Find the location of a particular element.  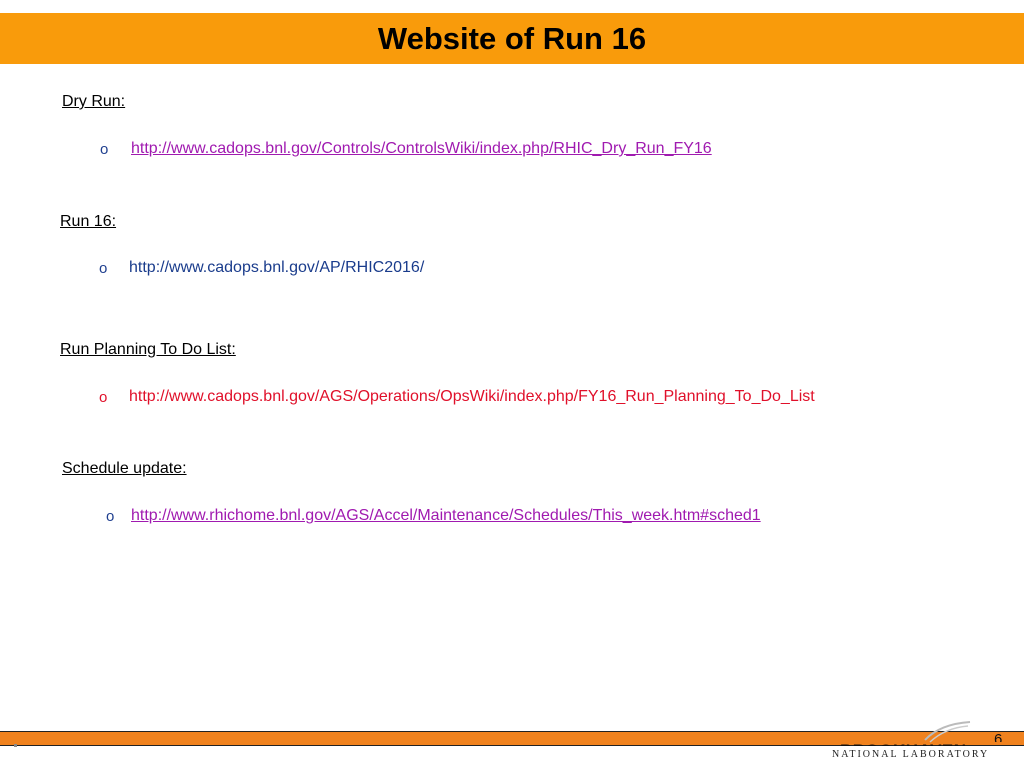

heading-run-planning: Run Planning To Do List: is located at coordinates (148, 349).